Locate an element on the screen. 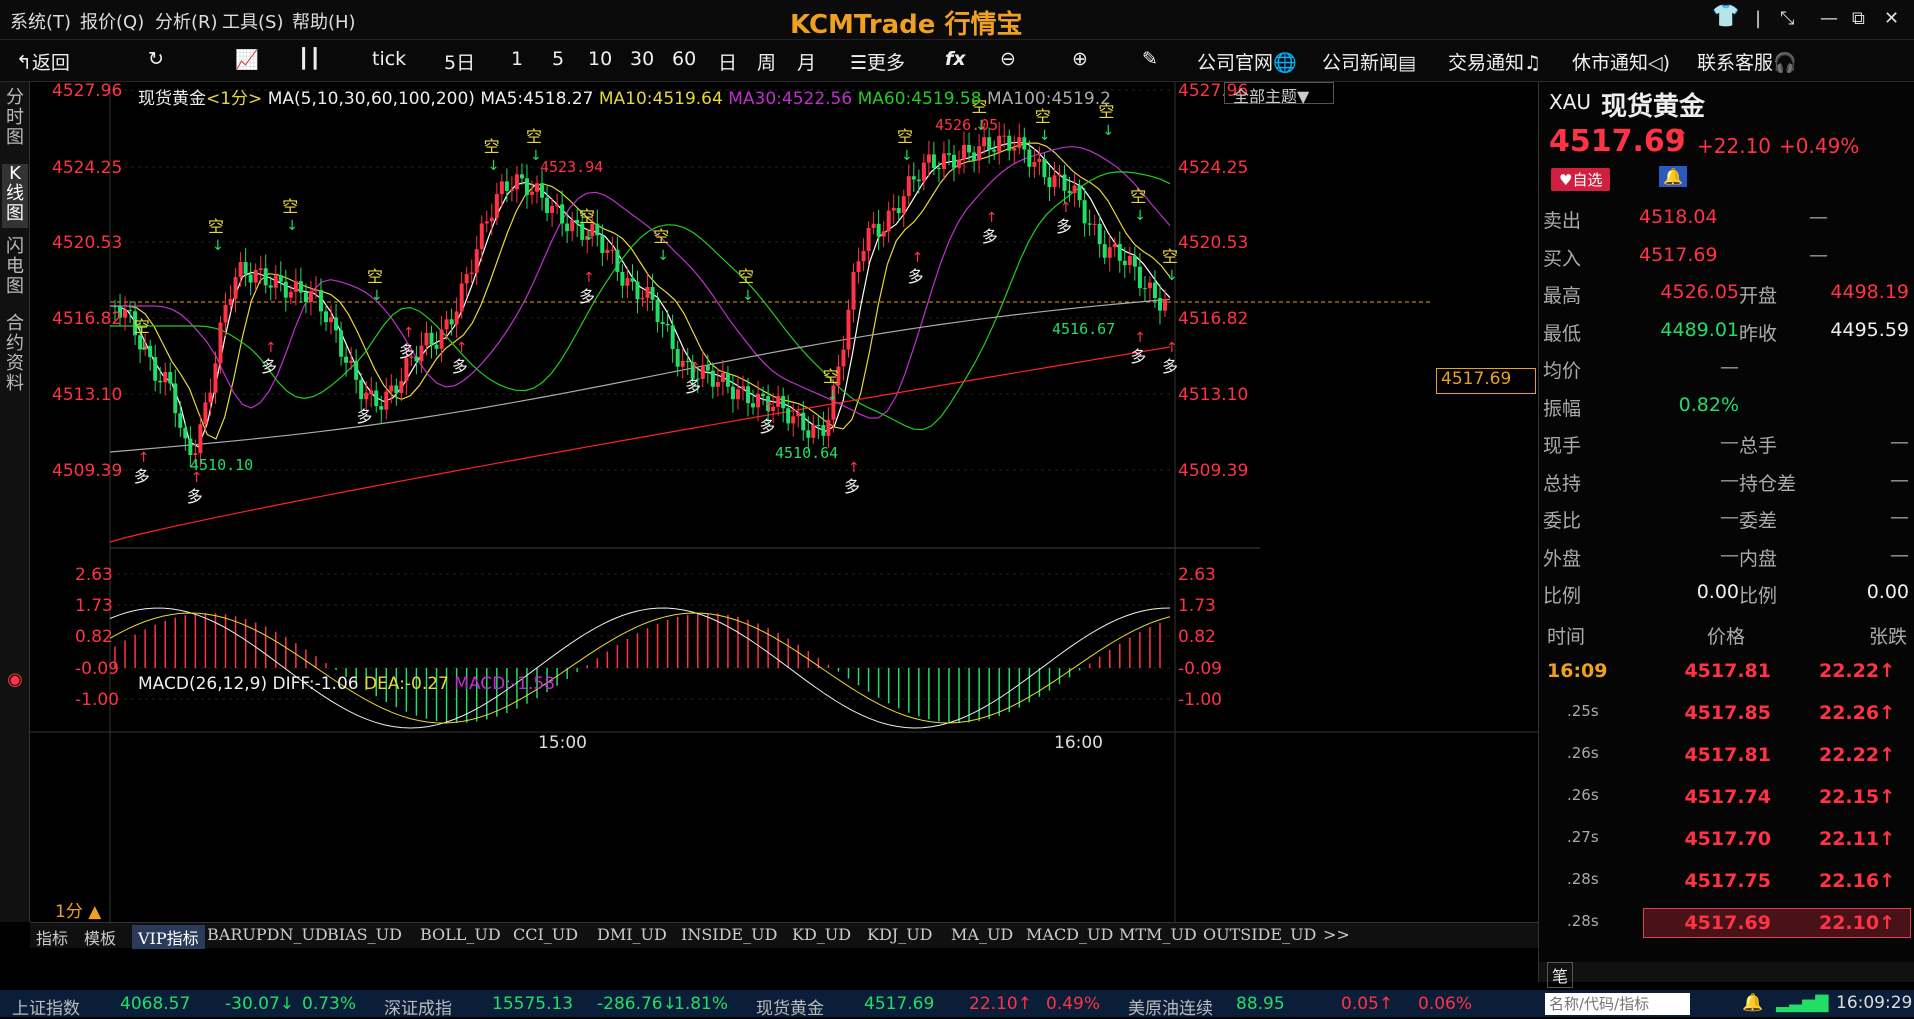 This screenshot has height=1019, width=1914. indicator-tab: VIP指标 is located at coordinates (168, 937).